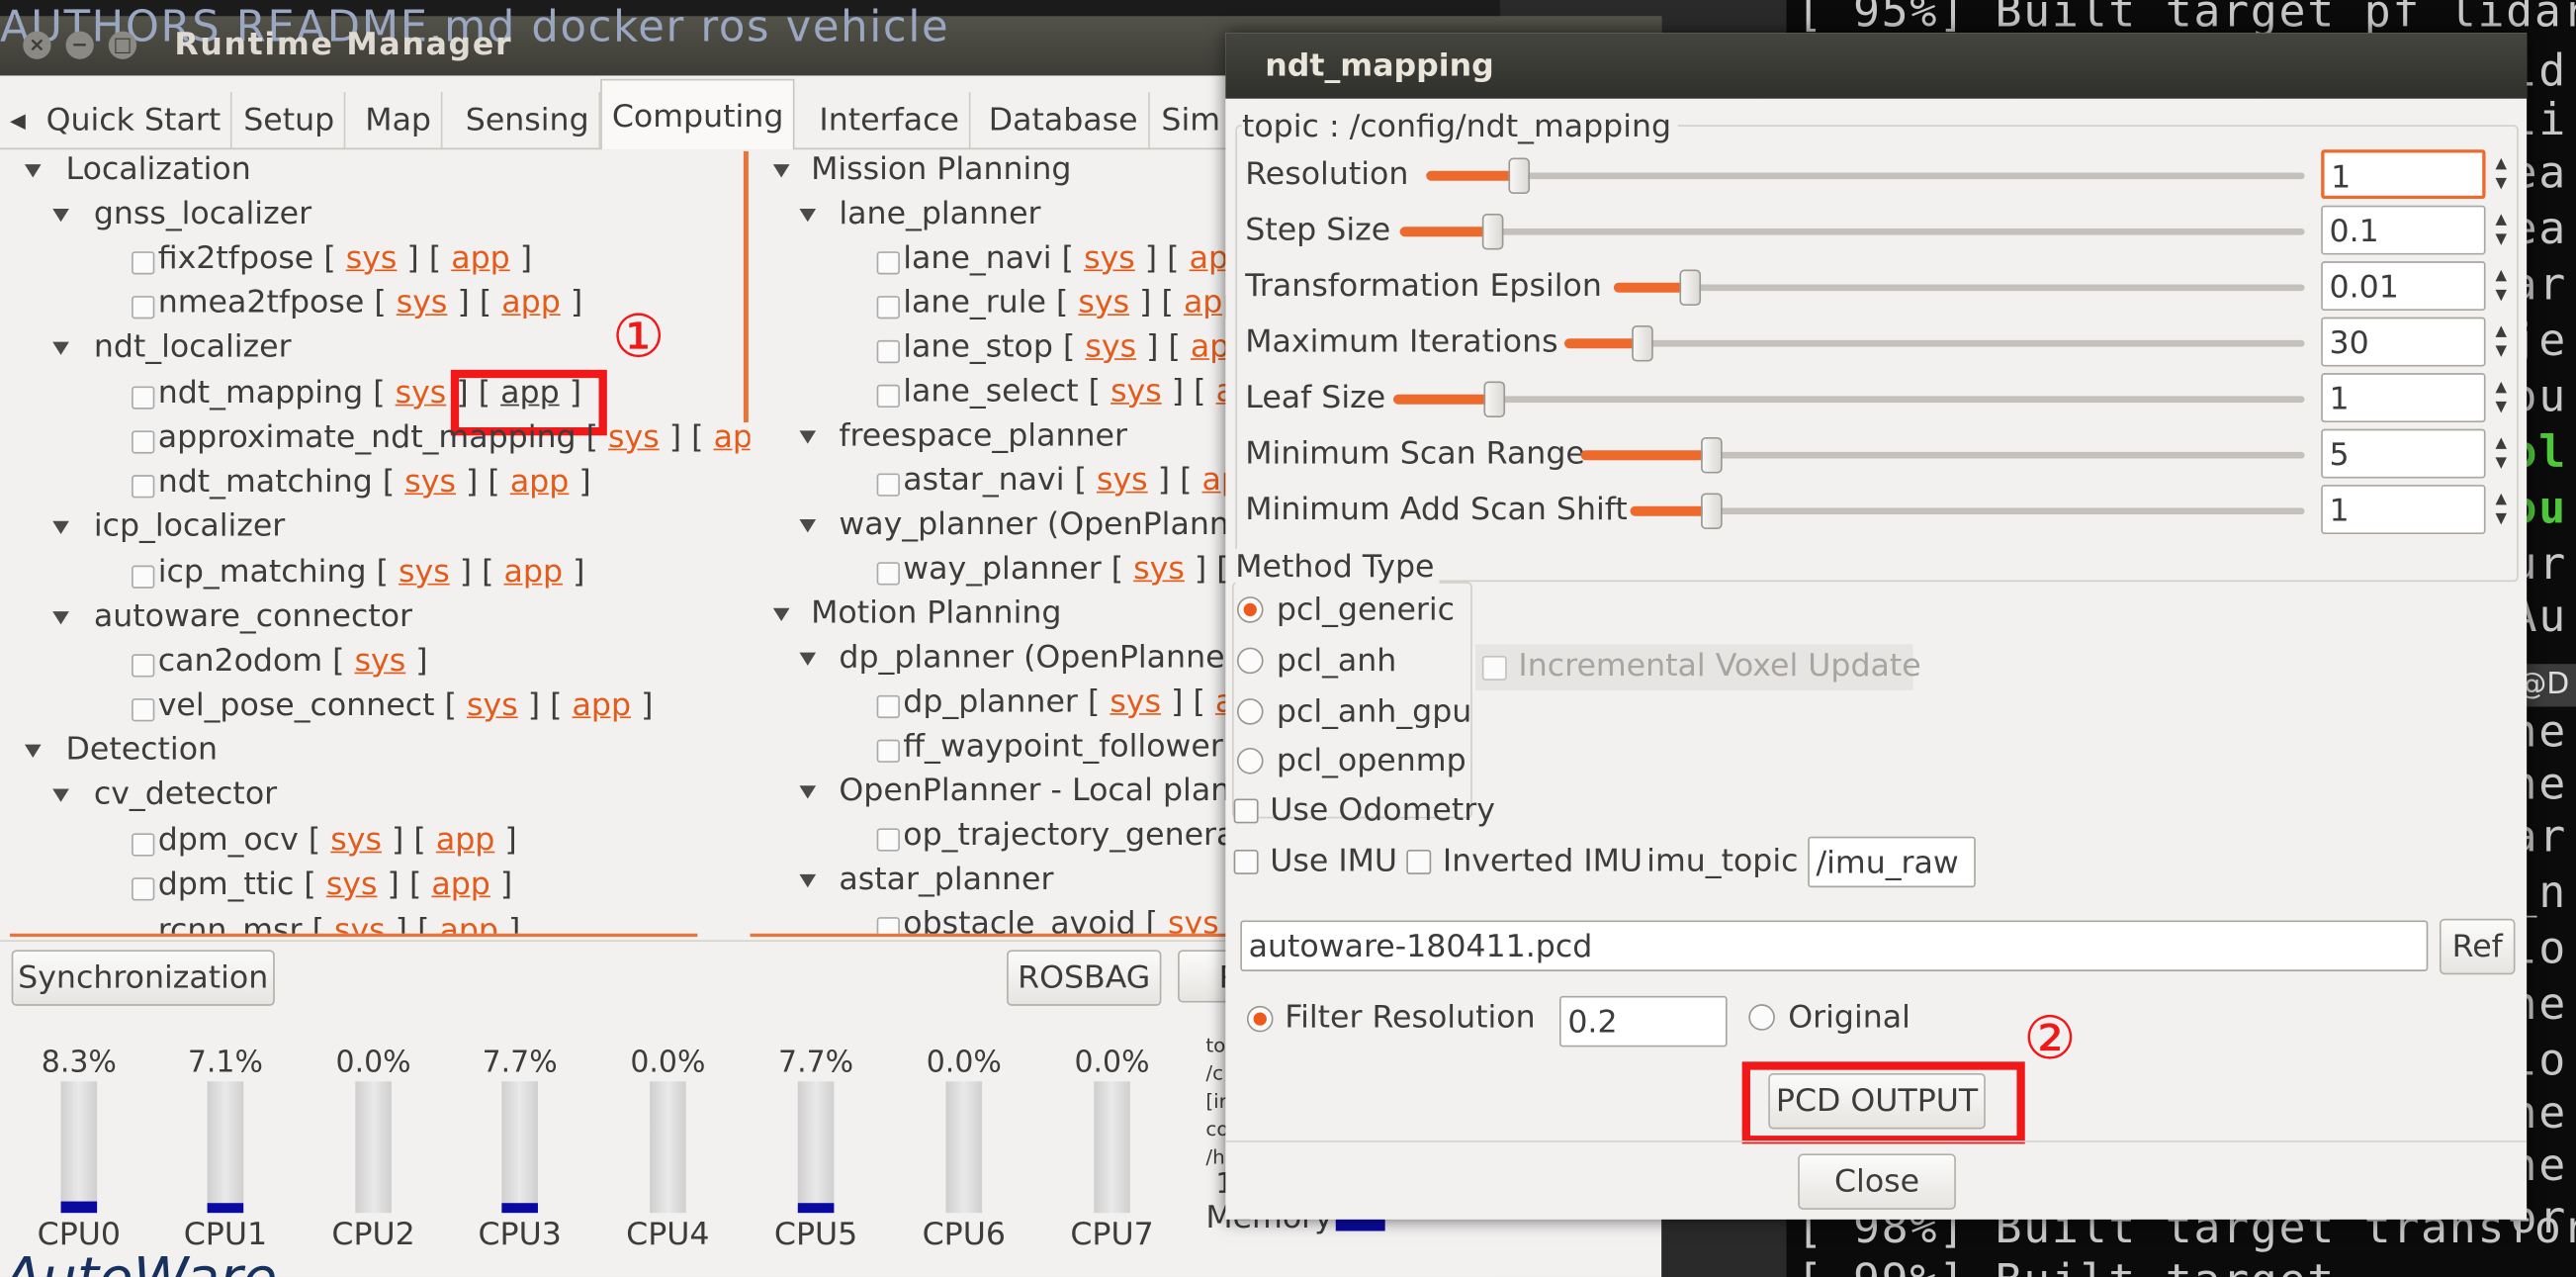  Describe the element at coordinates (1959, 288) in the screenshot. I see `slider-transformation-epsilon` at that location.